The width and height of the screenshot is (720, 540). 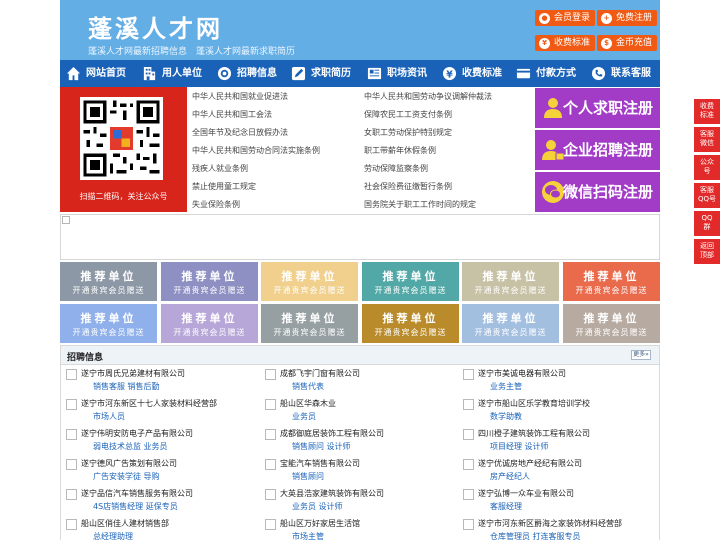 I want to click on position-links: 数学助教, so click(x=506, y=416).